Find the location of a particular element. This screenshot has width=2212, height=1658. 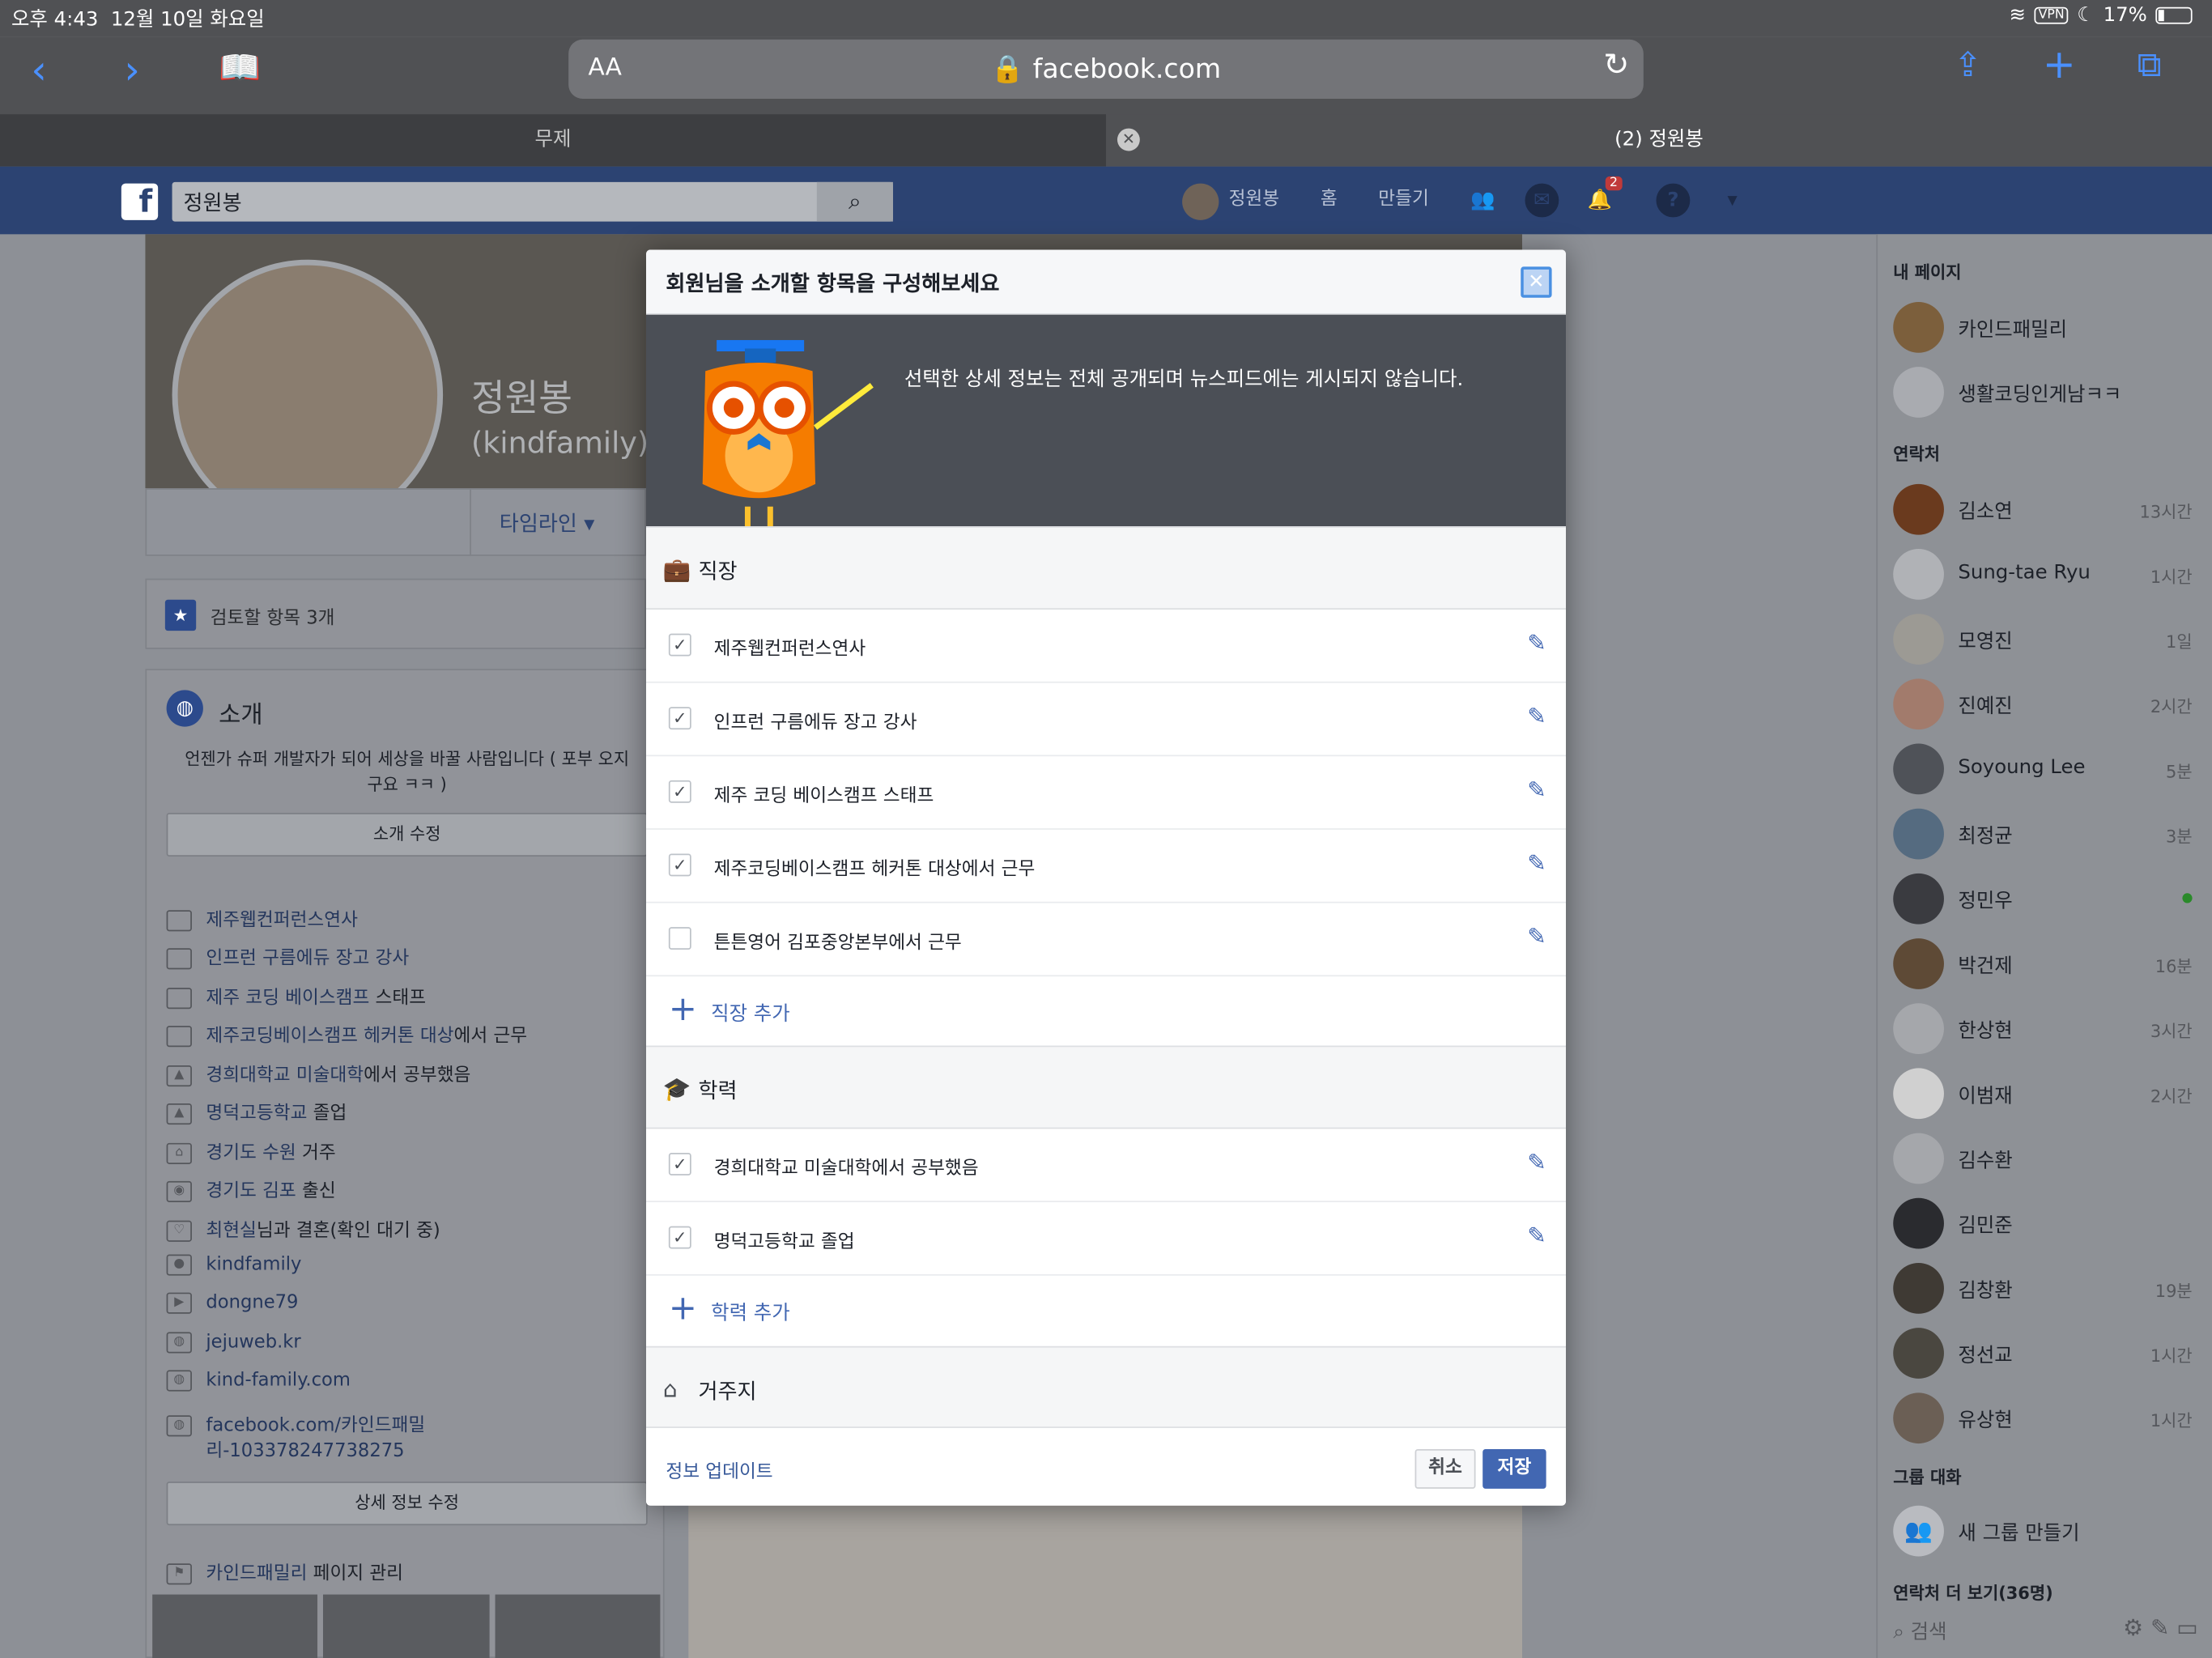

manage-page-link: ⚑ 카인드패밀리 페이지 관리 is located at coordinates (284, 1572).